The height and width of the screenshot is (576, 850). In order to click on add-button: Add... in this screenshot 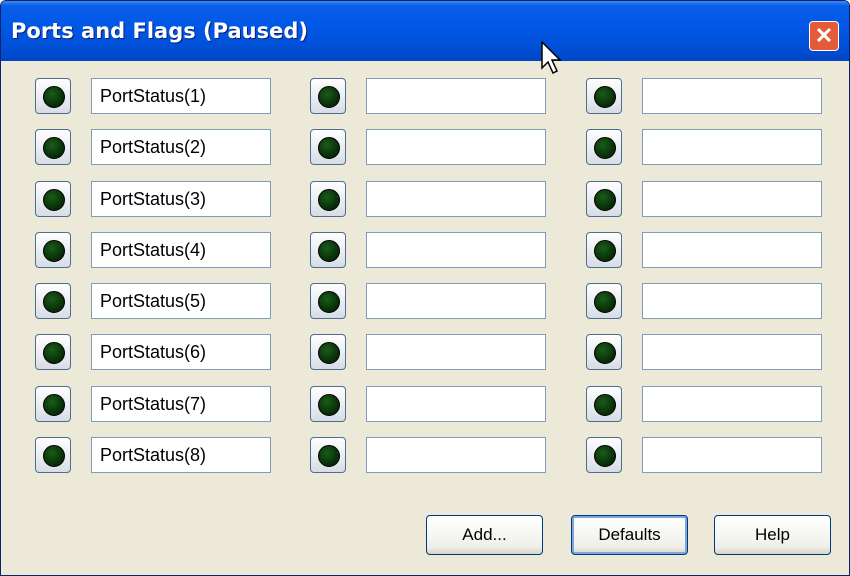, I will do `click(484, 535)`.